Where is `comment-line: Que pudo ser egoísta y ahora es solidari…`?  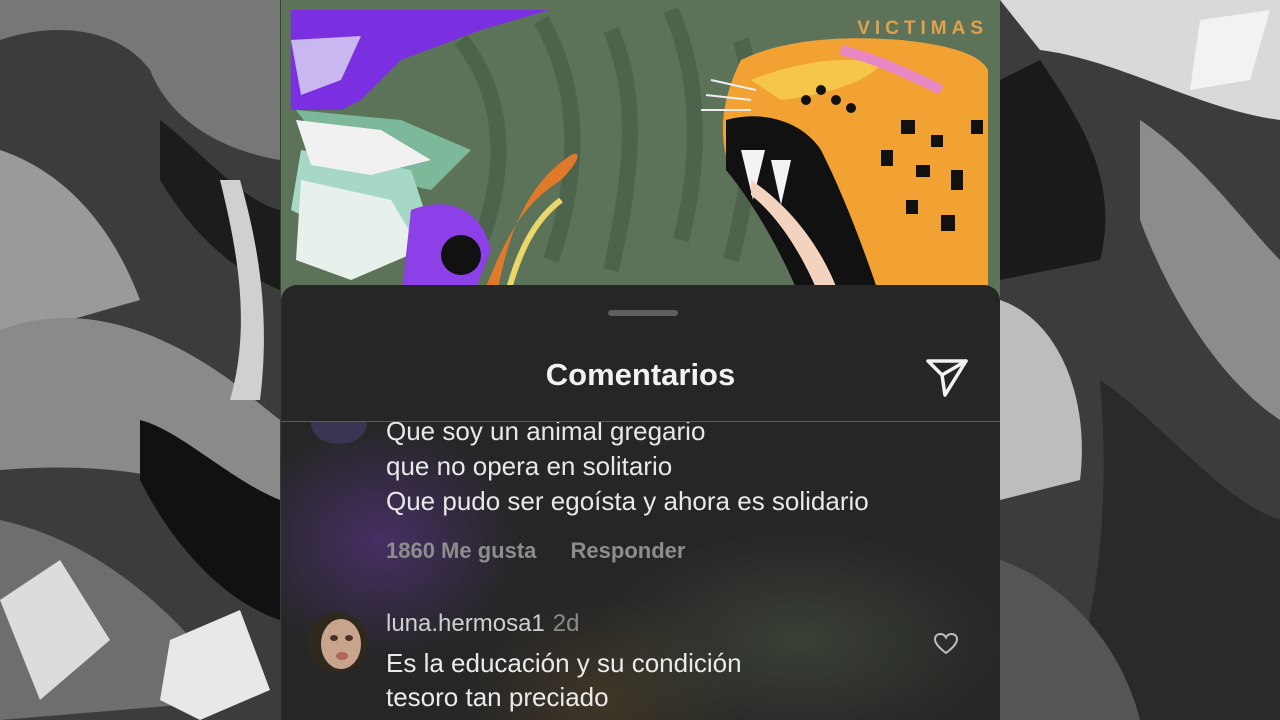 comment-line: Que pudo ser egoísta y ahora es solidari… is located at coordinates (627, 501).